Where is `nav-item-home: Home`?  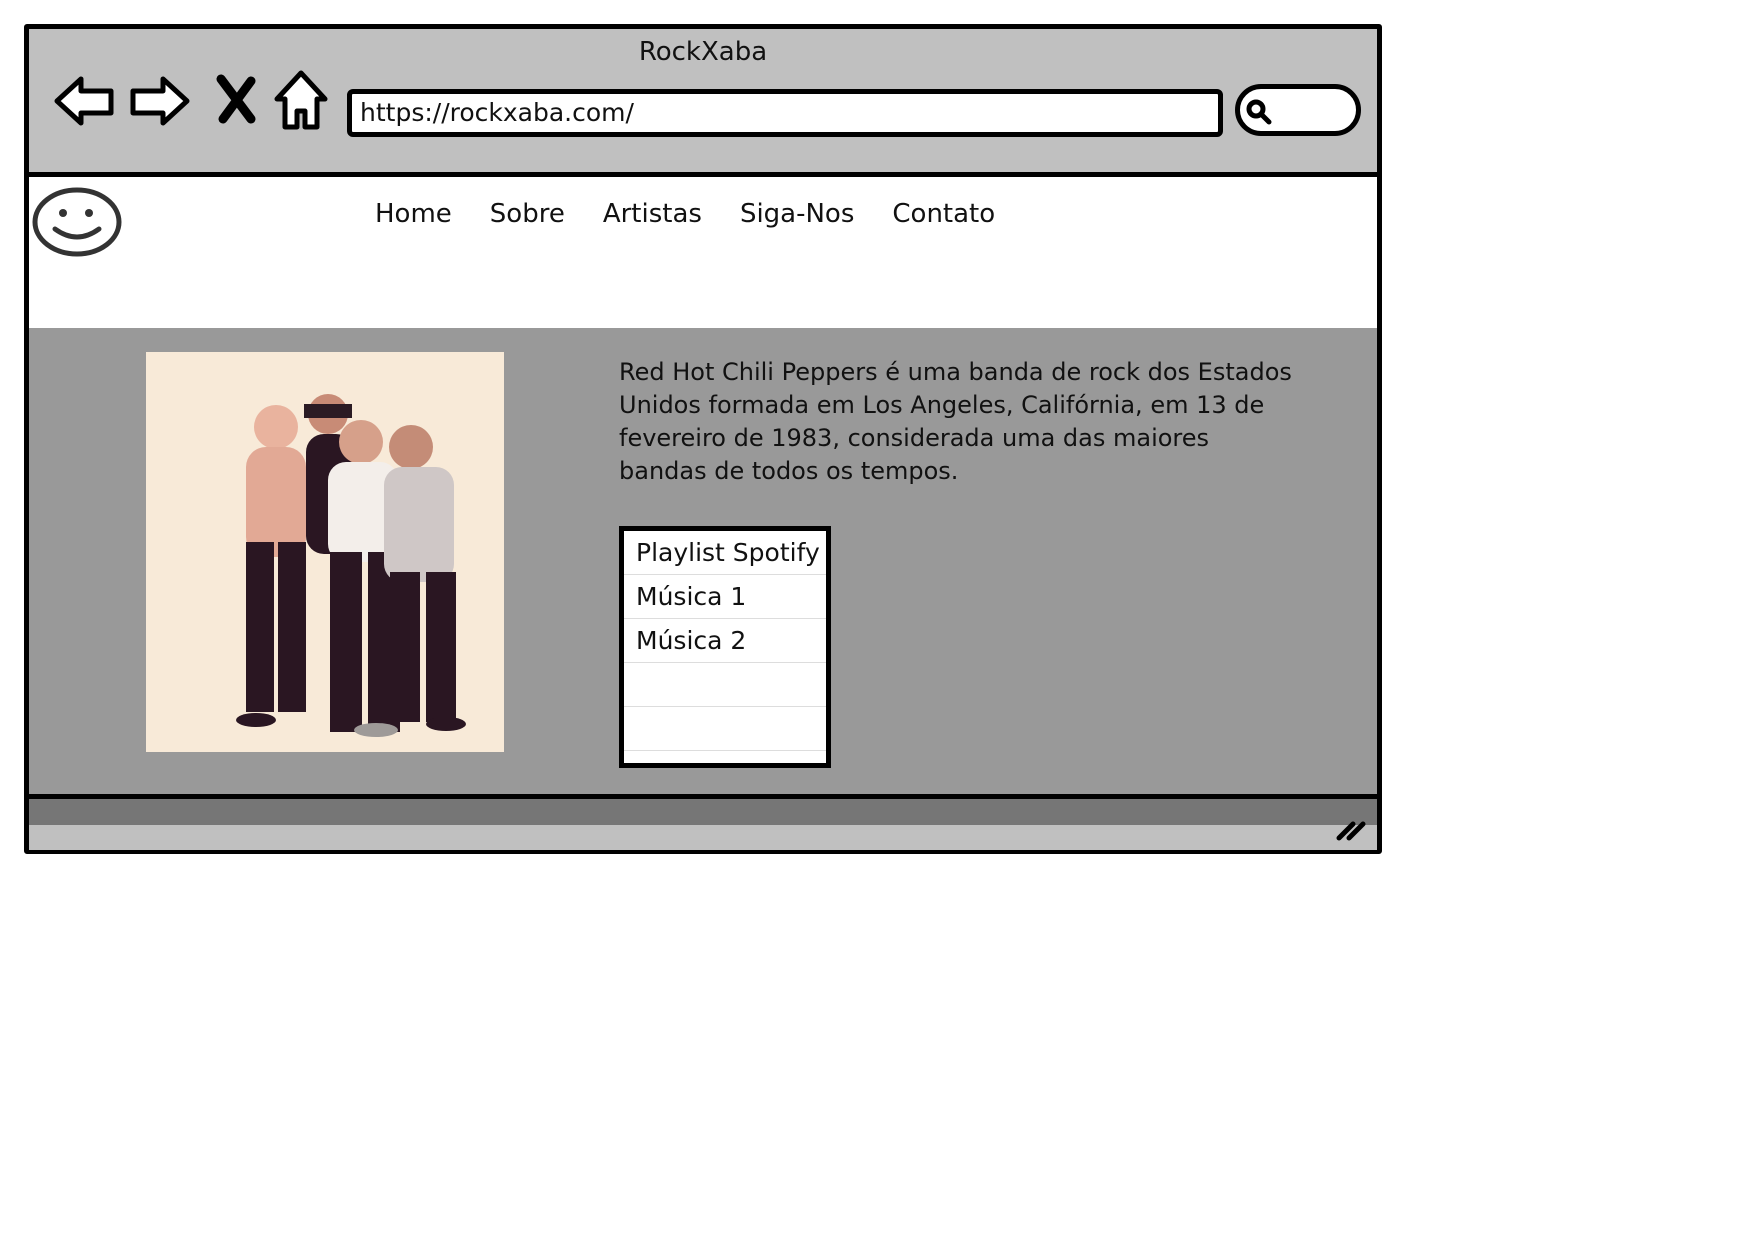 nav-item-home: Home is located at coordinates (413, 214).